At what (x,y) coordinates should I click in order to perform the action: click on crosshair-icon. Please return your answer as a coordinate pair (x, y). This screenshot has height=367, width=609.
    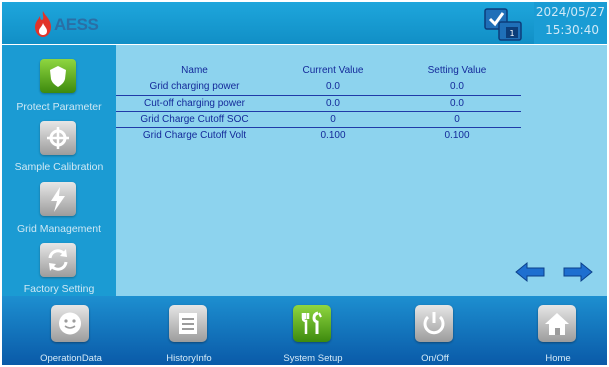
    Looking at the image, I should click on (58, 138).